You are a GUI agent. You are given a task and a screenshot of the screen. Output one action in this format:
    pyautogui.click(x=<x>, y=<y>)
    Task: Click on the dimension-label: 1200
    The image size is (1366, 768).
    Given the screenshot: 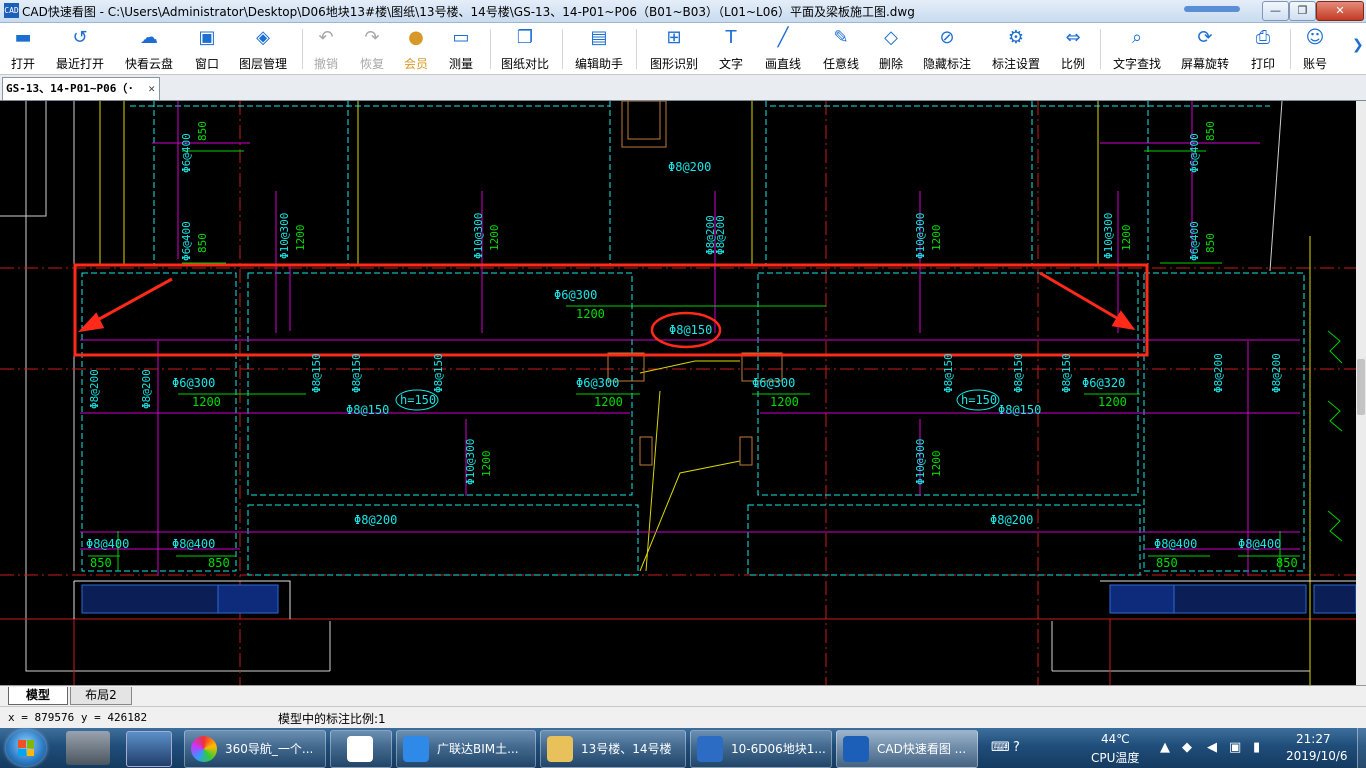 What is the action you would take?
    pyautogui.click(x=608, y=402)
    